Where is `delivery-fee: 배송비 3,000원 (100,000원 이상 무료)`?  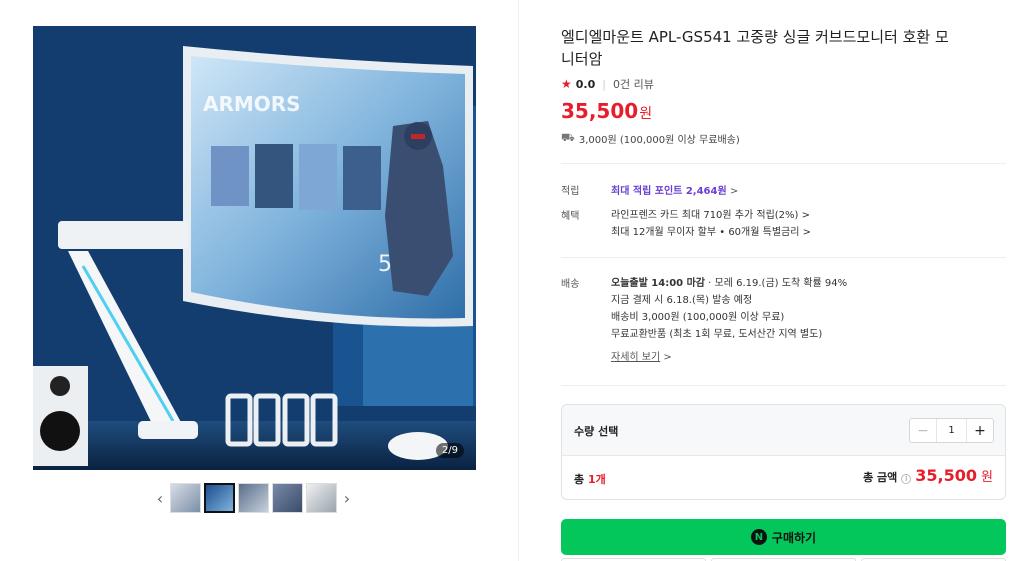
delivery-fee: 배송비 3,000원 (100,000원 이상 무료) is located at coordinates (698, 317).